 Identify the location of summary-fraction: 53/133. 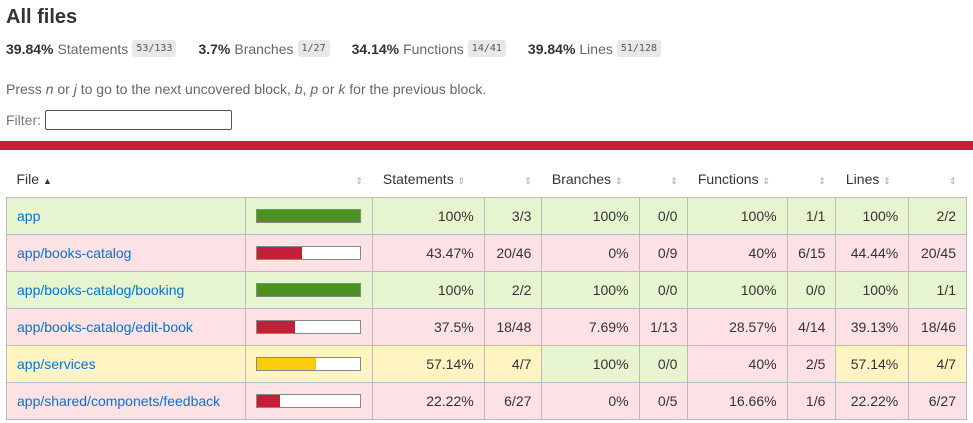
(154, 48).